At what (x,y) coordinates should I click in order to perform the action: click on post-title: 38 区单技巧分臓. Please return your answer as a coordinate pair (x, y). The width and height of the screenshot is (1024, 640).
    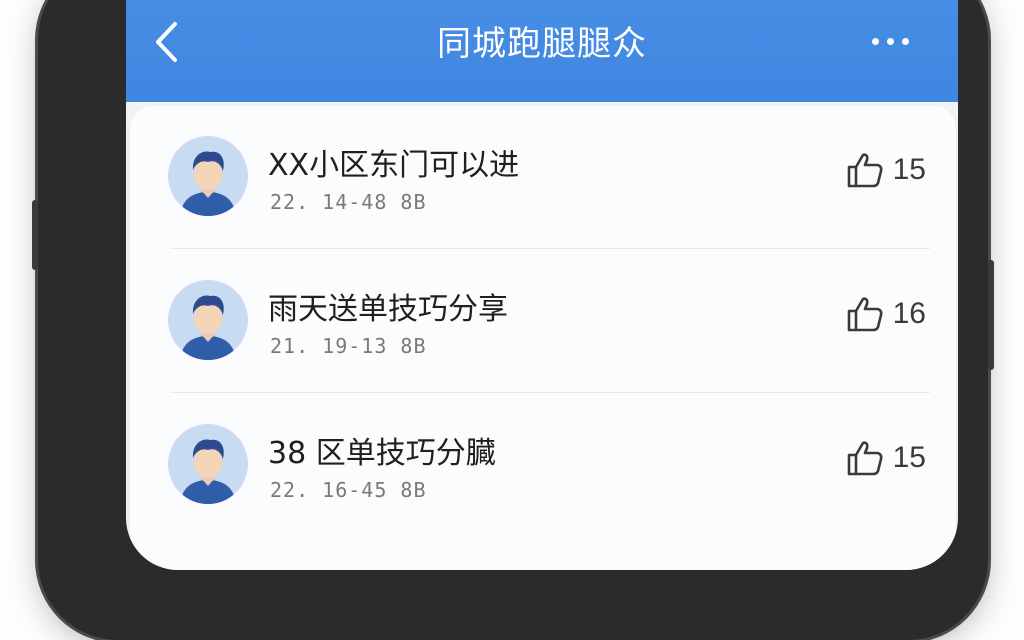
    Looking at the image, I should click on (382, 453).